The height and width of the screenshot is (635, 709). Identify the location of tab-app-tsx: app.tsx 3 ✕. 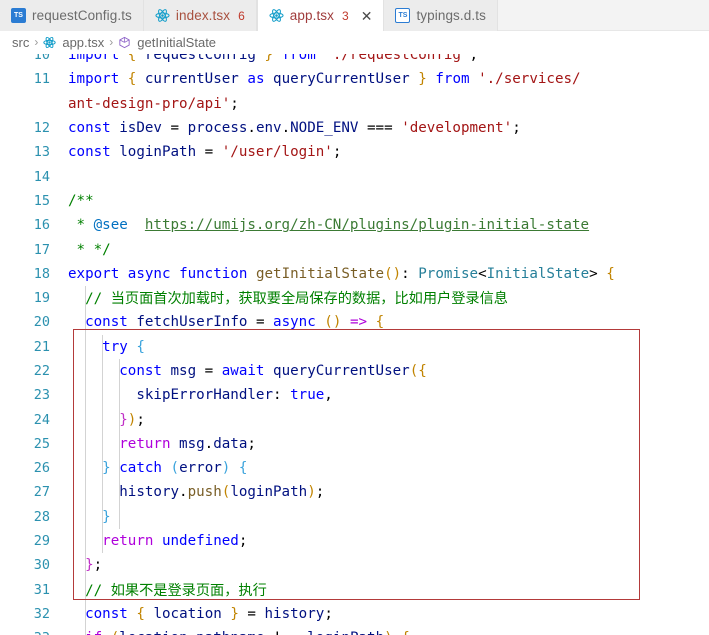
(320, 15).